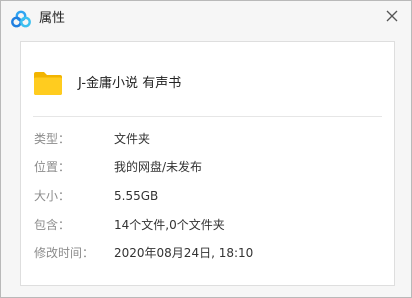 The width and height of the screenshot is (412, 298). I want to click on divider, so click(207, 116).